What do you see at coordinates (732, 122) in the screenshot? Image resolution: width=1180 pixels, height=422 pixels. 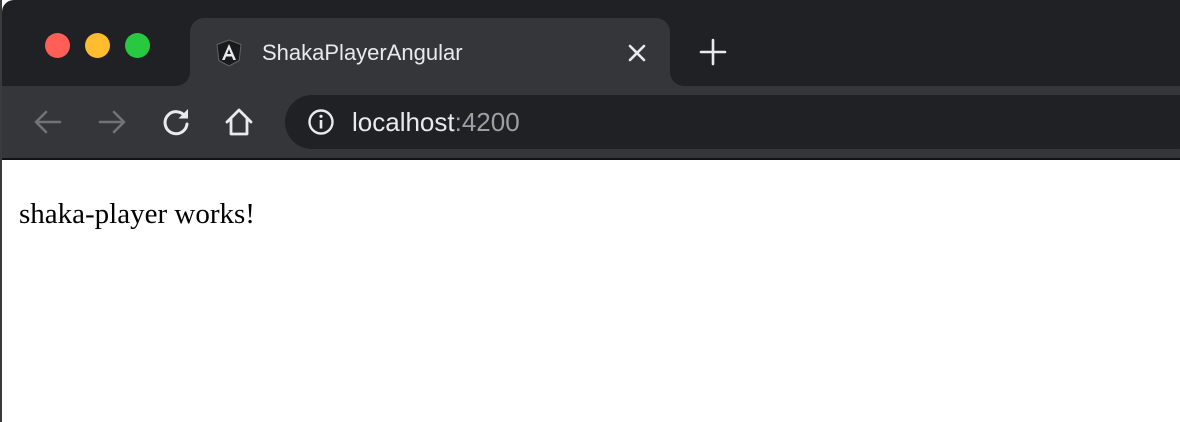 I see `address-bar: localhost:4200` at bounding box center [732, 122].